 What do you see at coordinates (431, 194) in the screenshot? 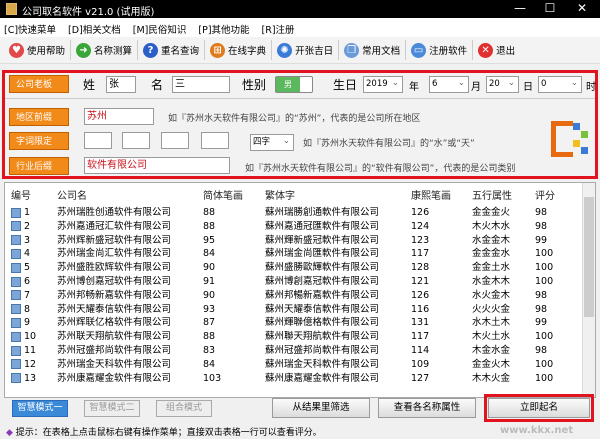
I see `col-kangxi-strokes: 康熙笔画` at bounding box center [431, 194].